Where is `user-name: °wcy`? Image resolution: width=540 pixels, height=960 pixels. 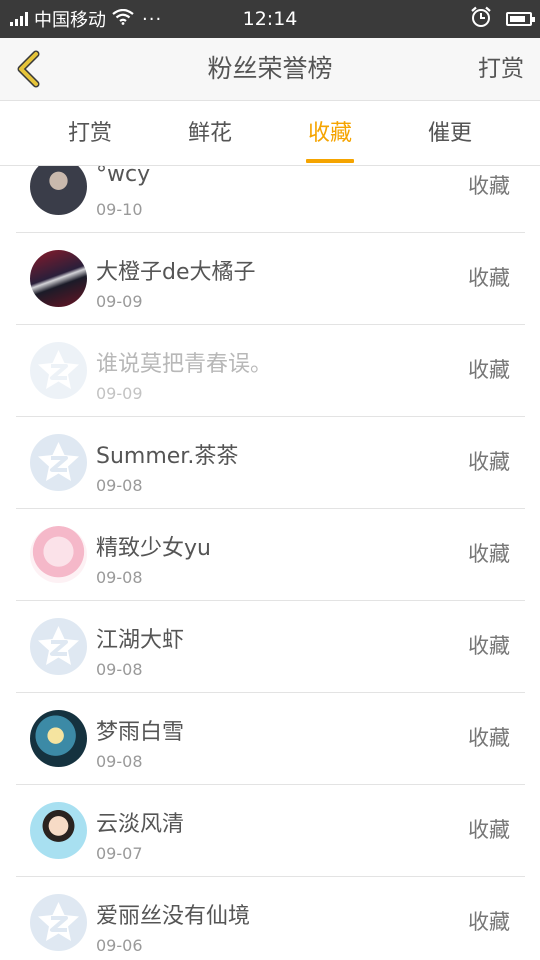 user-name: °wcy is located at coordinates (123, 176).